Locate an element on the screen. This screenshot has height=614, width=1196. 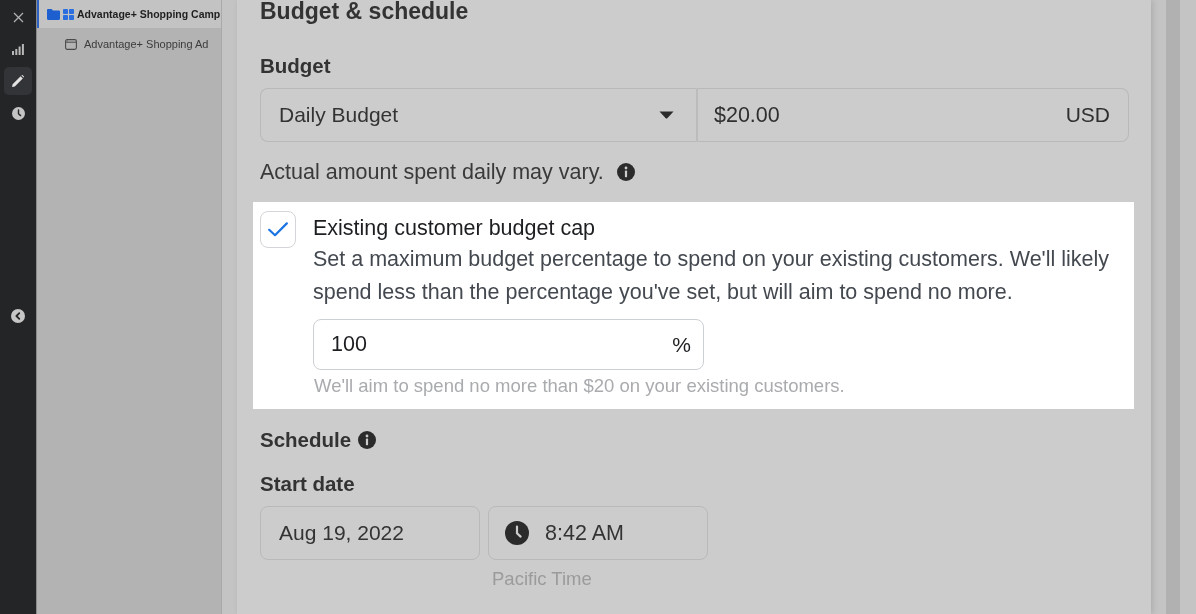
amount-field: $20.00 USD is located at coordinates (912, 115).